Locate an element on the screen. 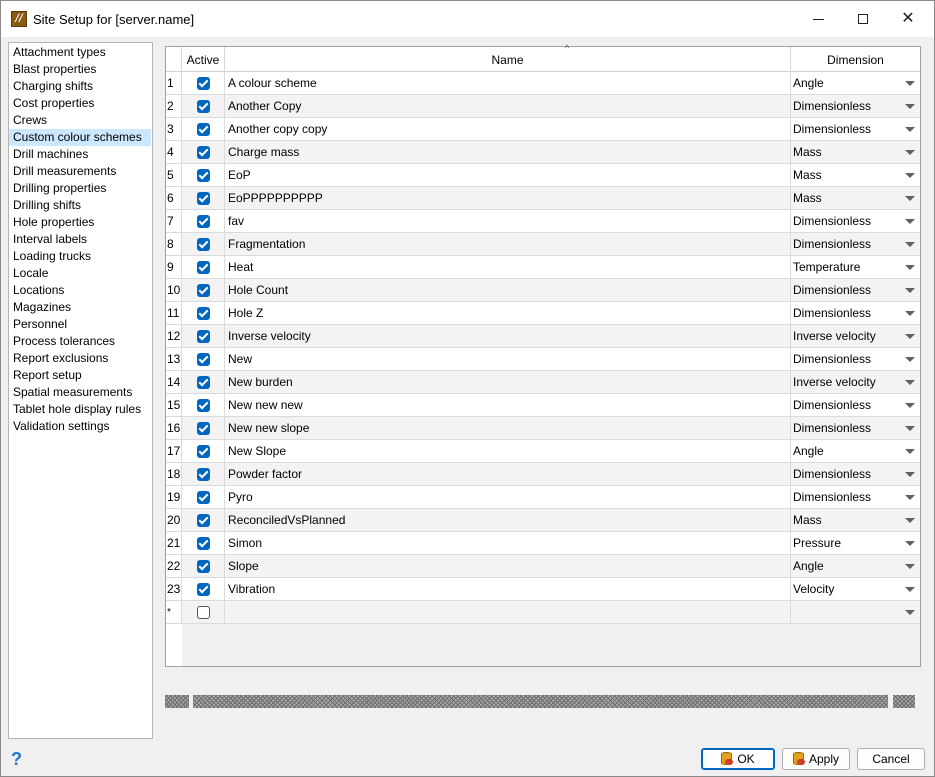 The image size is (935, 777). name-cell: Another copy copy is located at coordinates (508, 129).